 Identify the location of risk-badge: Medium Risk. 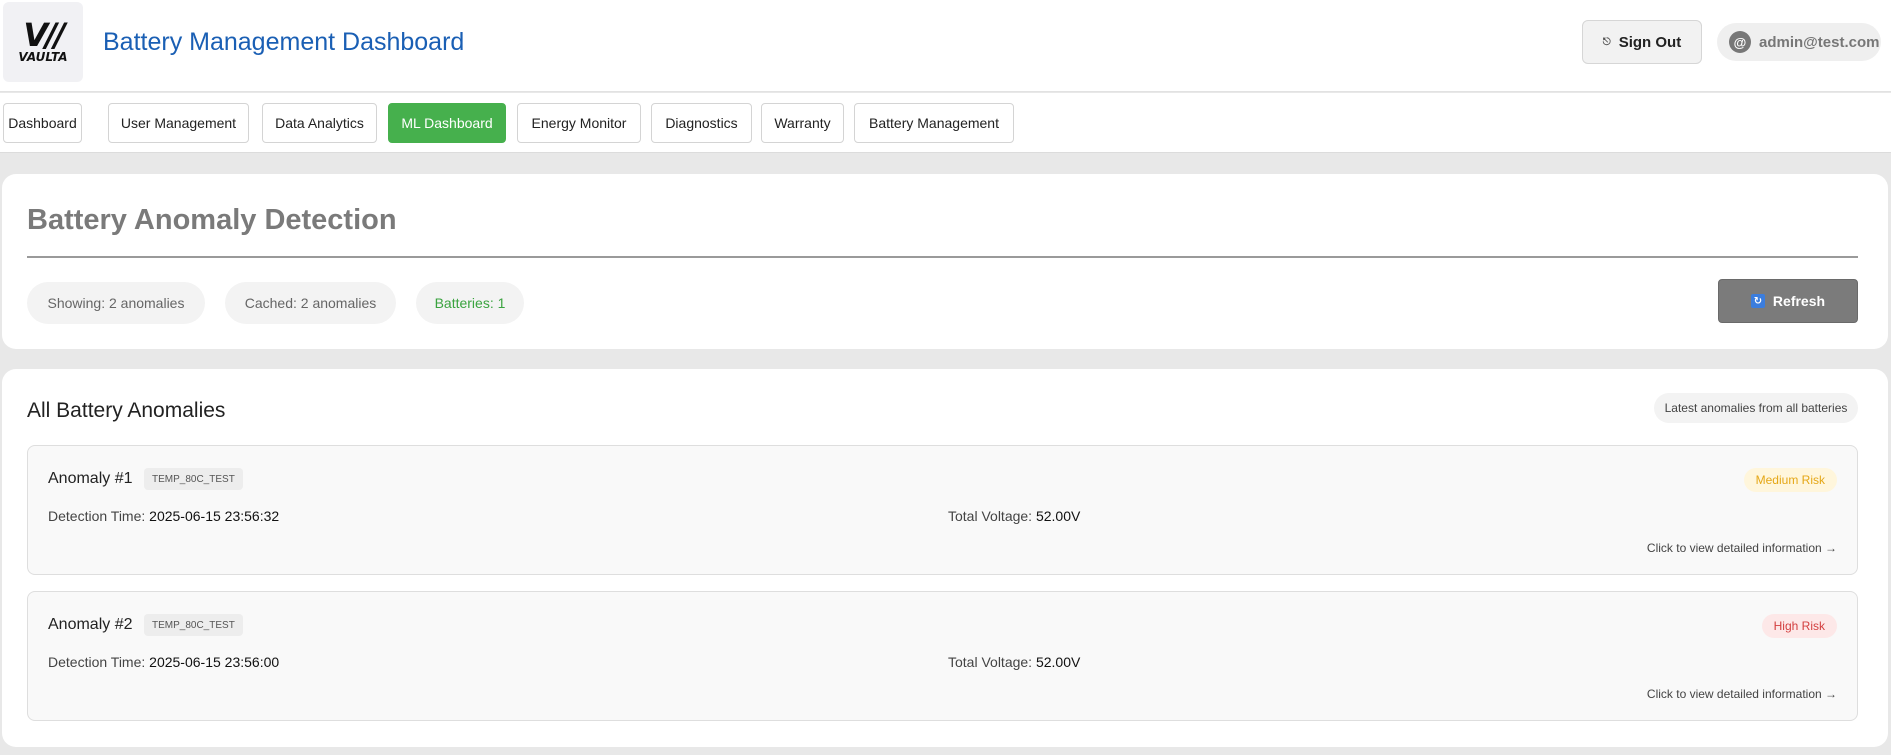
(1790, 480).